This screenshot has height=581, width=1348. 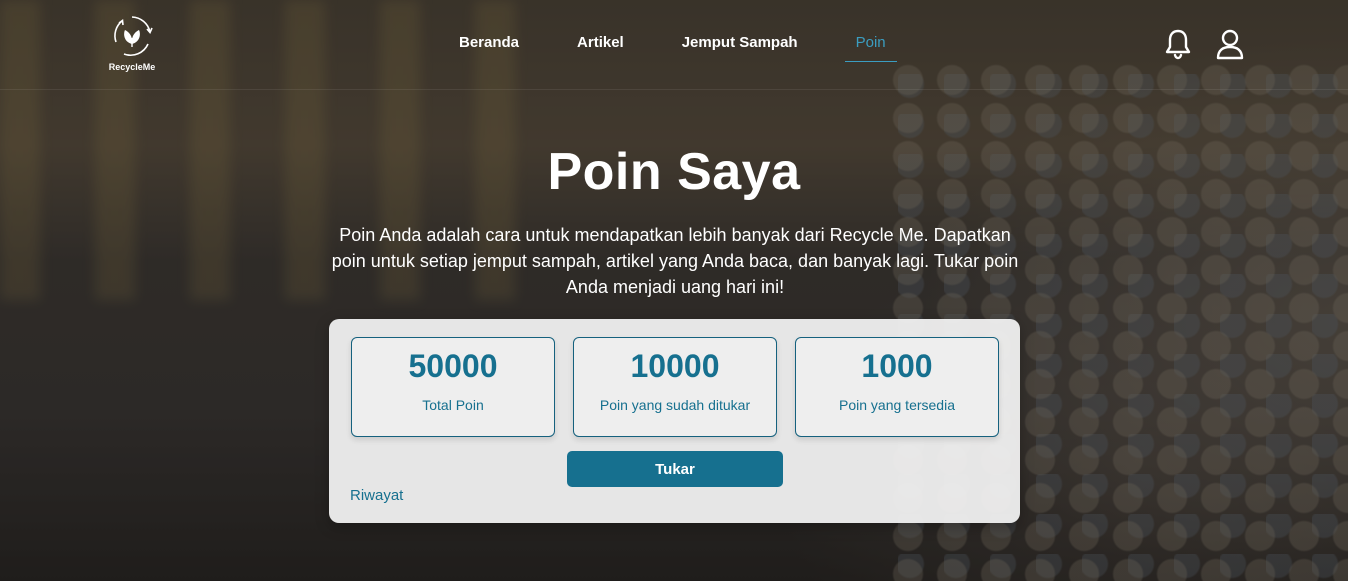 I want to click on page-title: Poin Saya, so click(x=674, y=172).